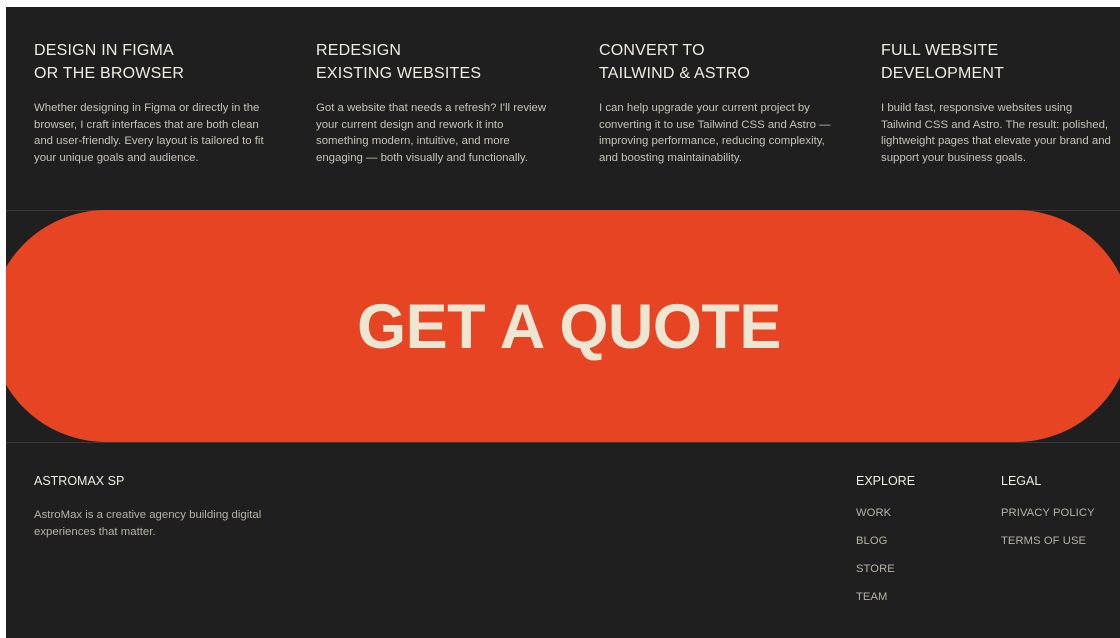 Image resolution: width=1120 pixels, height=638 pixels. What do you see at coordinates (940, 50) in the screenshot?
I see `service-title-line1: FULL WEBSITE` at bounding box center [940, 50].